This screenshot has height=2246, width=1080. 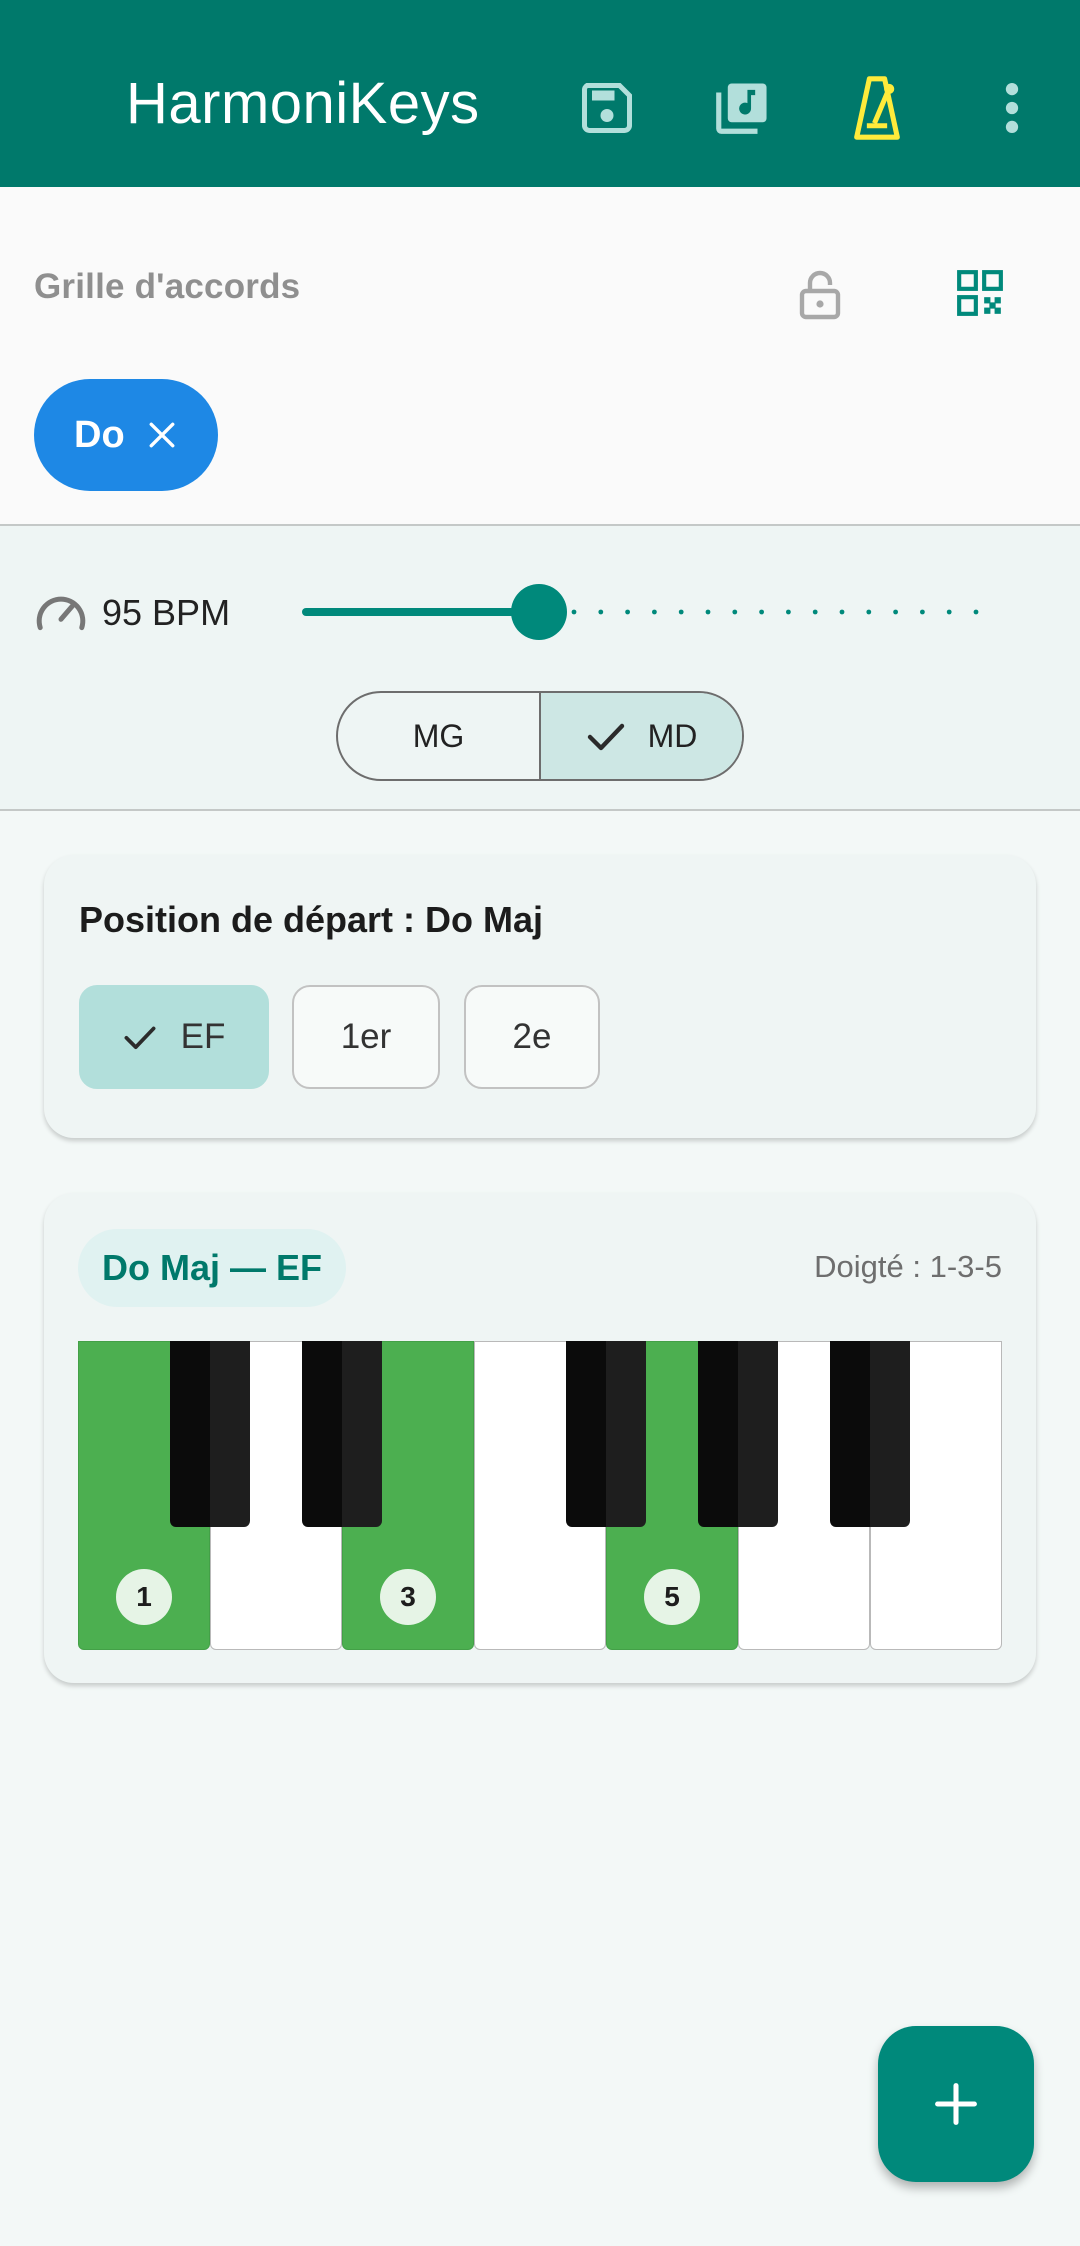 I want to click on tempo-section: 95 BPM MG MD, so click(x=540, y=668).